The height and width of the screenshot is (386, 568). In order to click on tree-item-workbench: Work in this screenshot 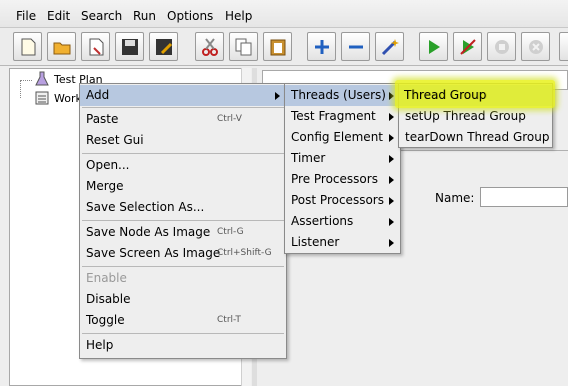, I will do `click(68, 99)`.